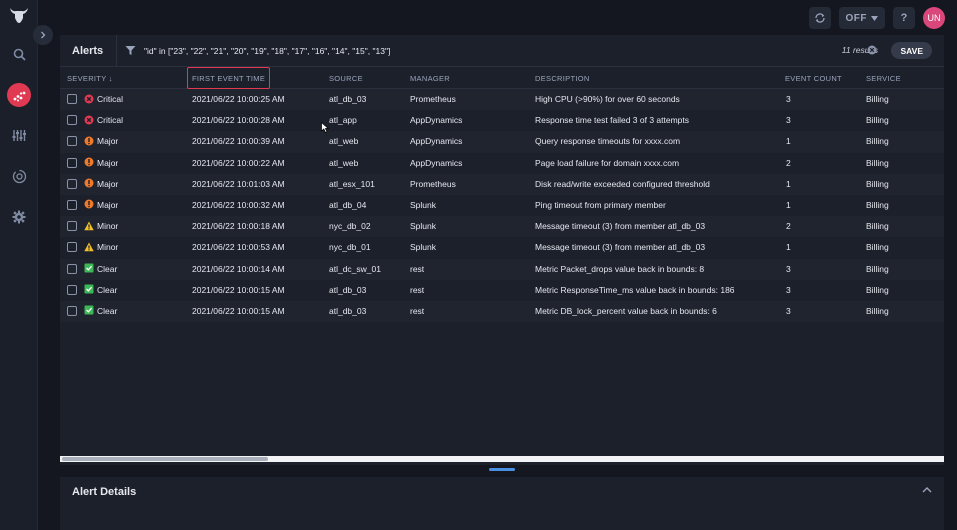 The image size is (957, 530). I want to click on column-source: SOURCE, so click(346, 78).